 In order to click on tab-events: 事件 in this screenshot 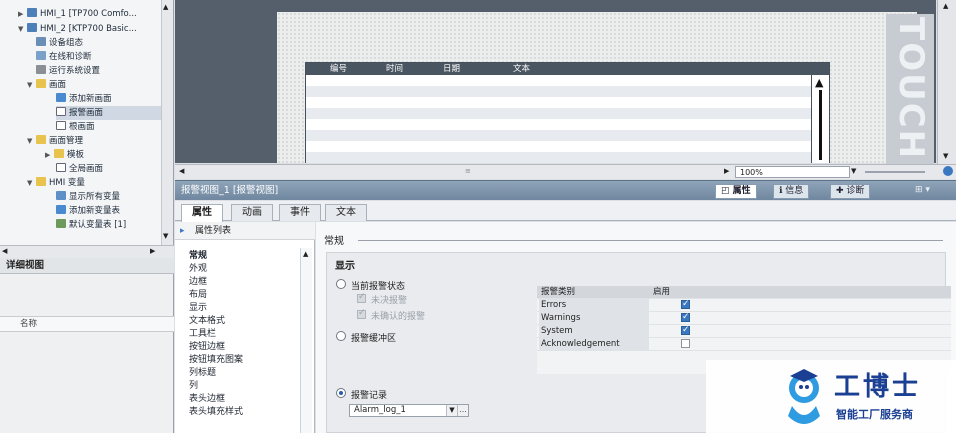, I will do `click(300, 212)`.